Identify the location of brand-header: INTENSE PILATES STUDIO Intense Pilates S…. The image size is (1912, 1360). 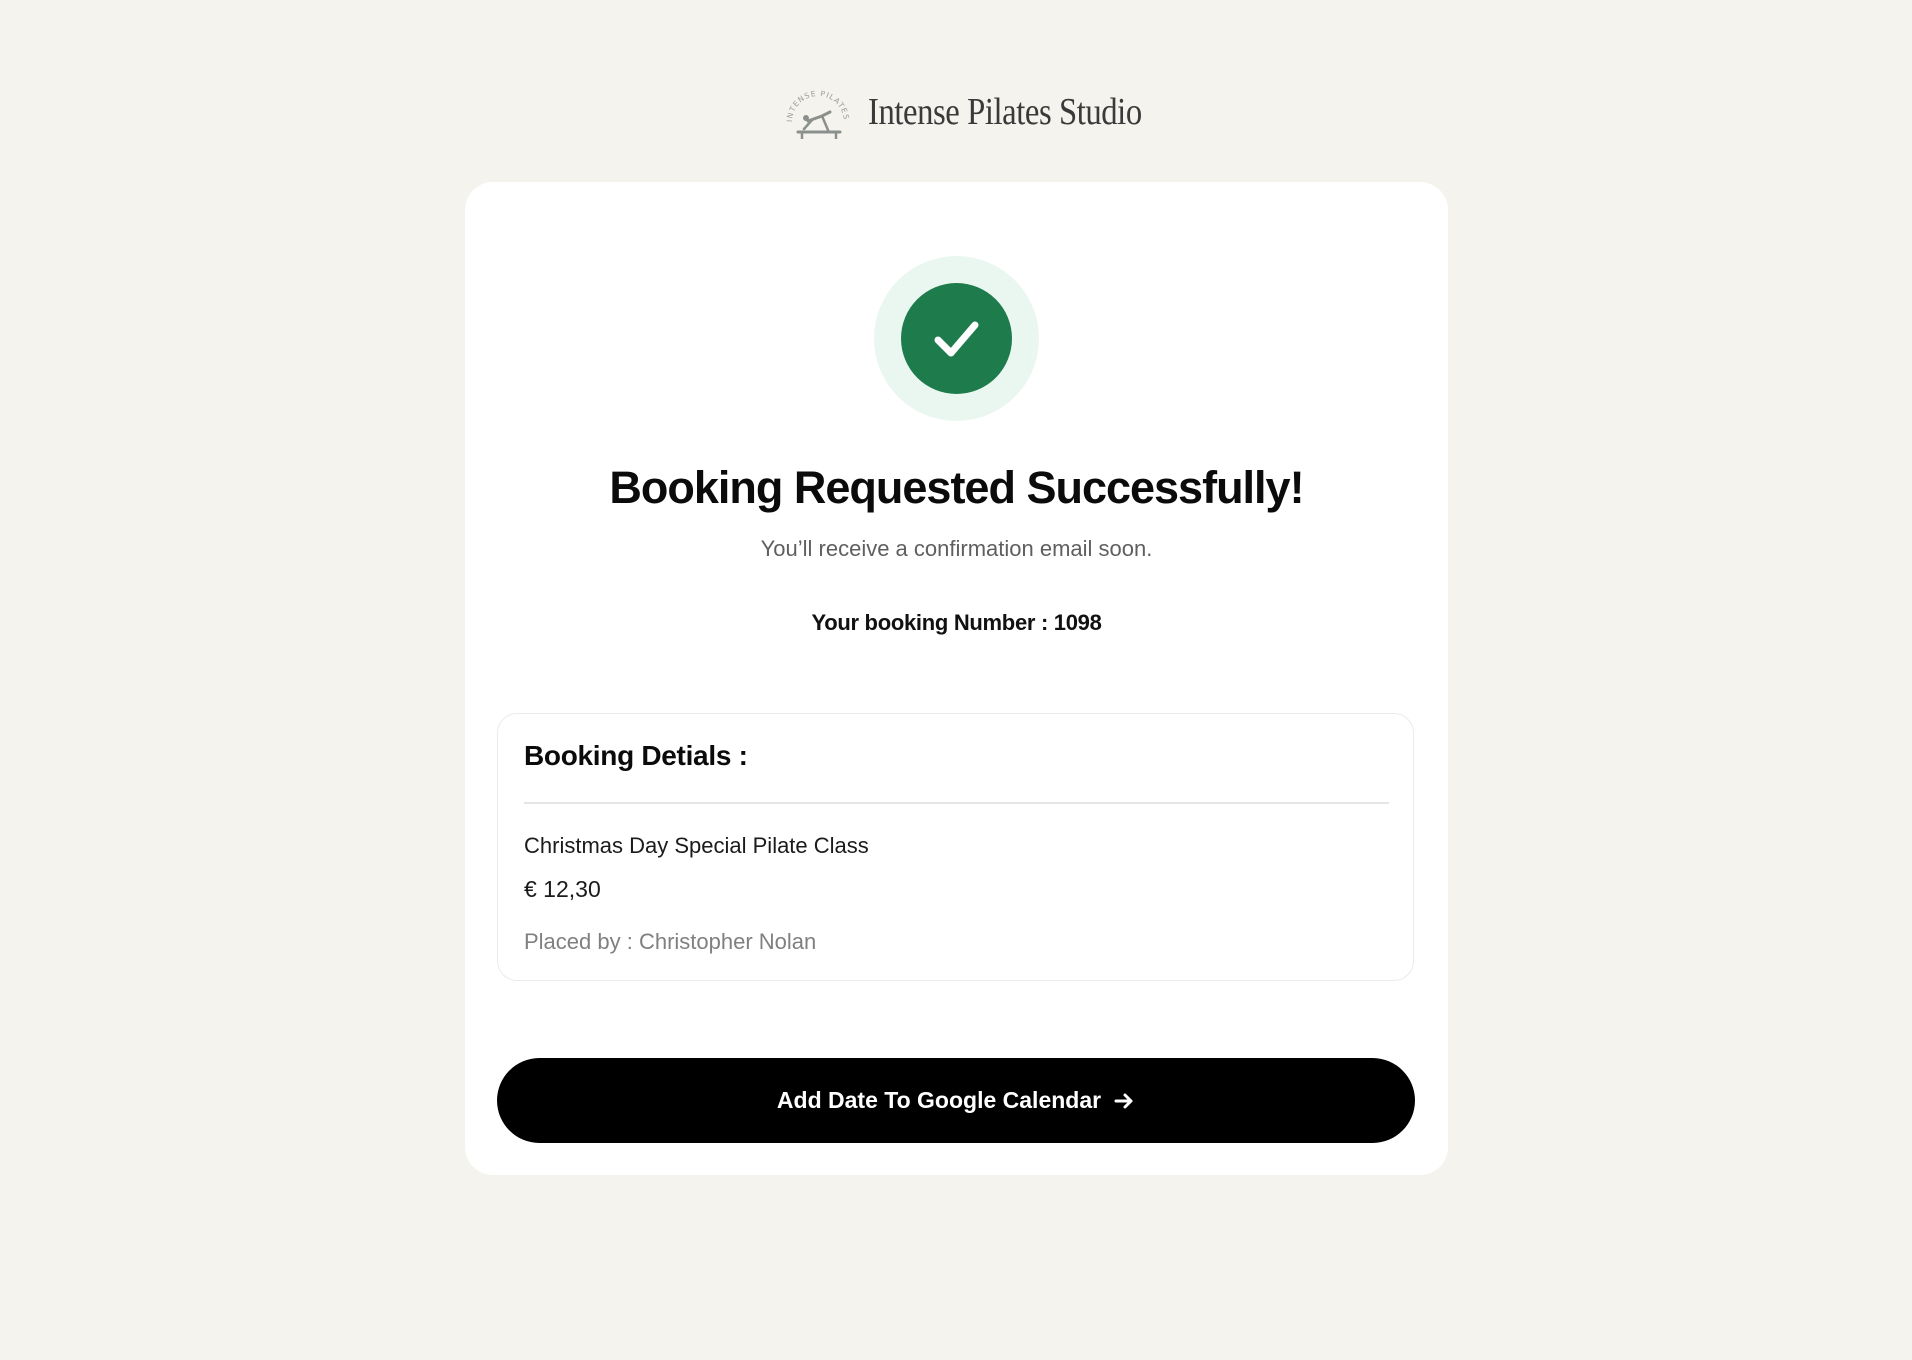
(956, 112).